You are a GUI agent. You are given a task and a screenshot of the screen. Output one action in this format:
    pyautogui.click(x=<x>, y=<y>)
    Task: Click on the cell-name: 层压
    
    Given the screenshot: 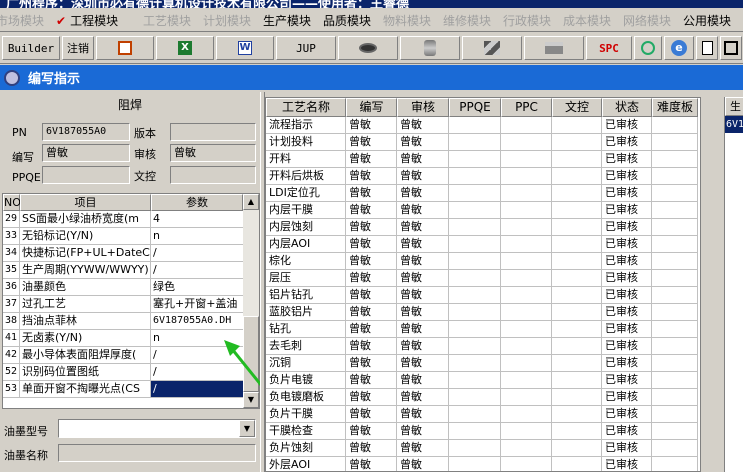 What is the action you would take?
    pyautogui.click(x=306, y=278)
    